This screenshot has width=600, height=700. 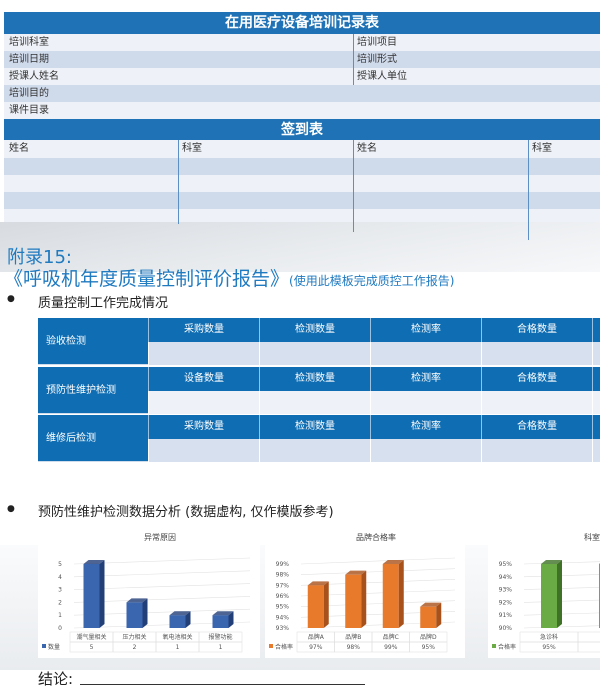 I want to click on field-label: 课件目录, so click(x=302, y=110).